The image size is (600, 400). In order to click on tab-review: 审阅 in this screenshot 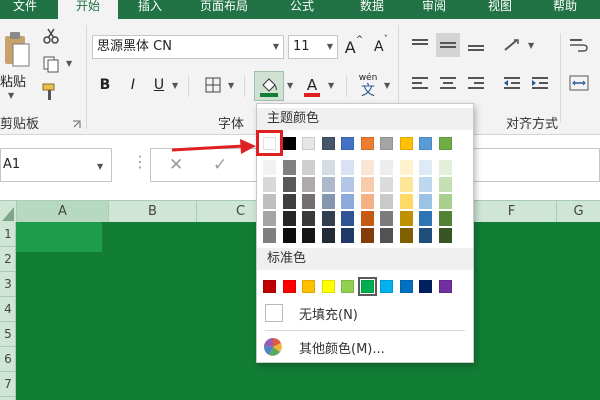, I will do `click(434, 9)`.